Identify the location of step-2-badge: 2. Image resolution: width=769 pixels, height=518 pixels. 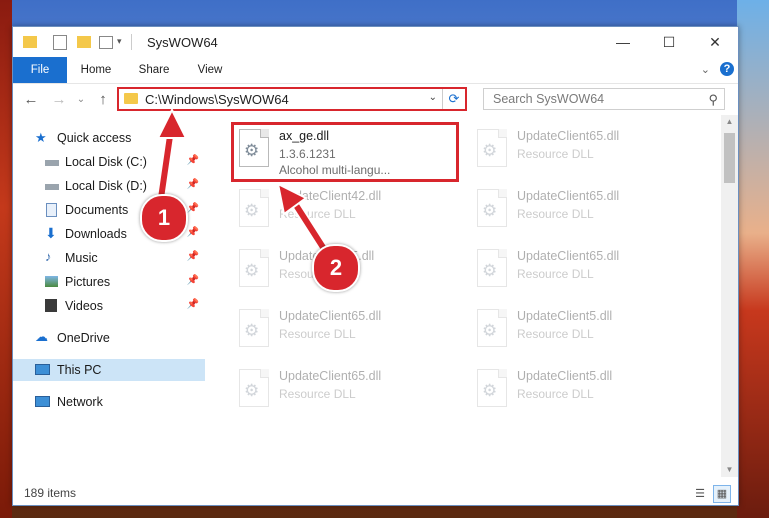
(336, 268).